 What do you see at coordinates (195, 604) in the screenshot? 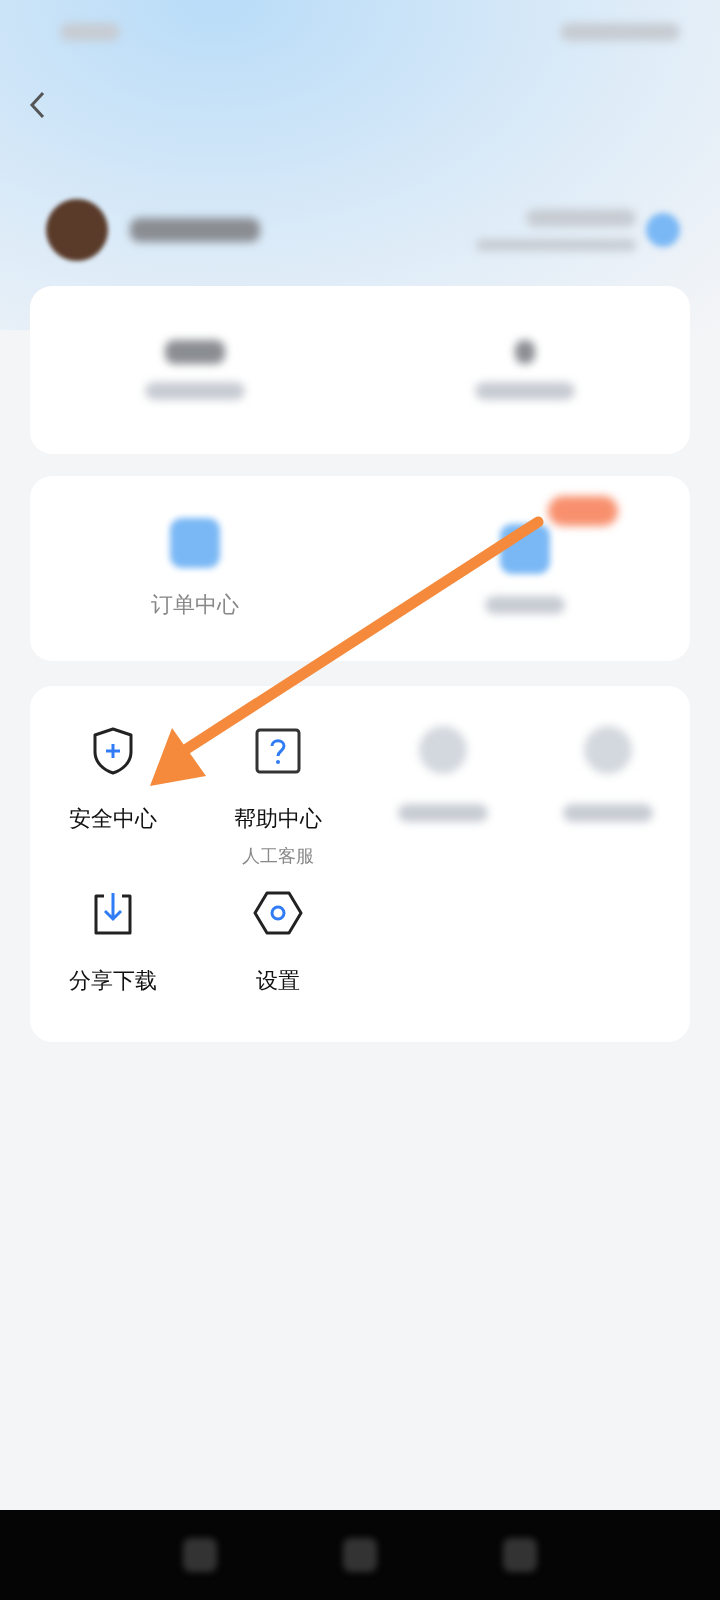
I see `menu-label: 订单中心` at bounding box center [195, 604].